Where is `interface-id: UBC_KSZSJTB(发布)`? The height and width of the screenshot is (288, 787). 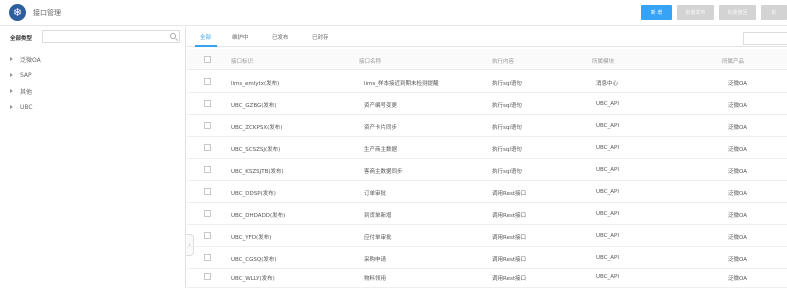
interface-id: UBC_KSZSJTB(发布) is located at coordinates (257, 171).